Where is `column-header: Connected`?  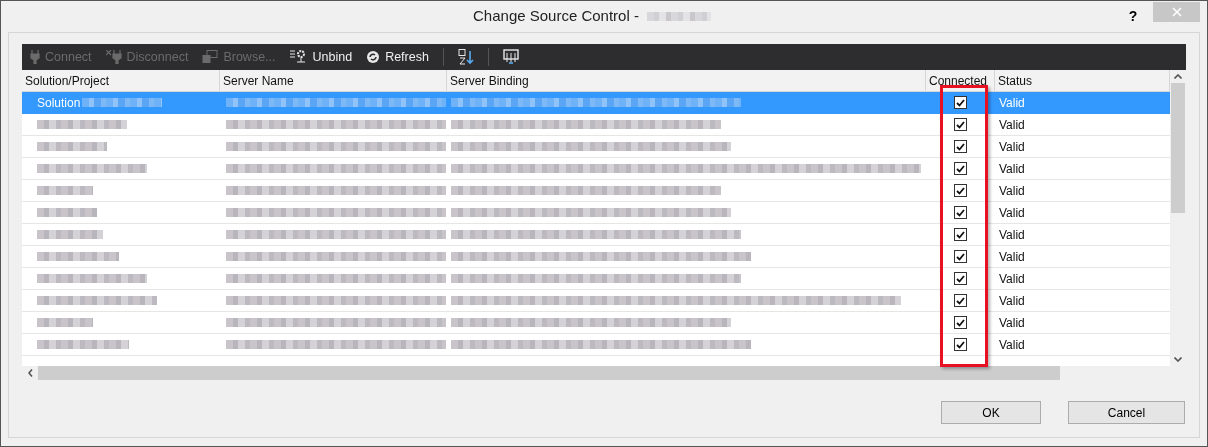 column-header: Connected is located at coordinates (960, 81).